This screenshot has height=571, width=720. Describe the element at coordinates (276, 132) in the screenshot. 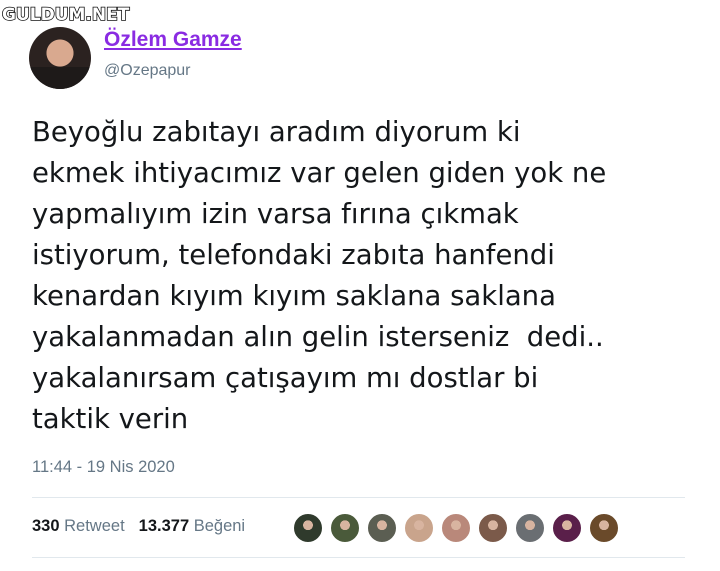

I see `tweet-line: Beyoğlu zabıtayı aradım diyorum ki` at that location.